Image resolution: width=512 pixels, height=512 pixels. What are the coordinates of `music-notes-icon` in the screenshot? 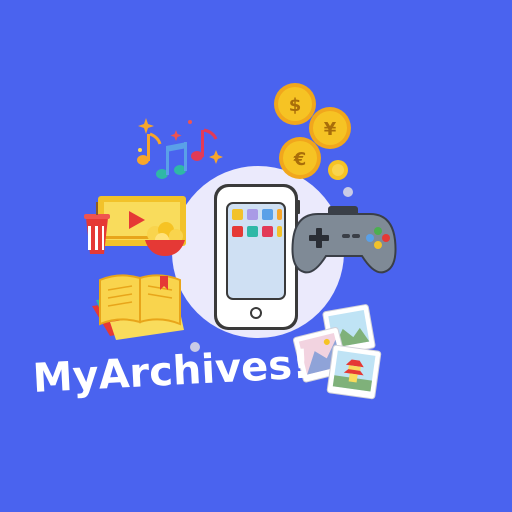 It's located at (180, 148).